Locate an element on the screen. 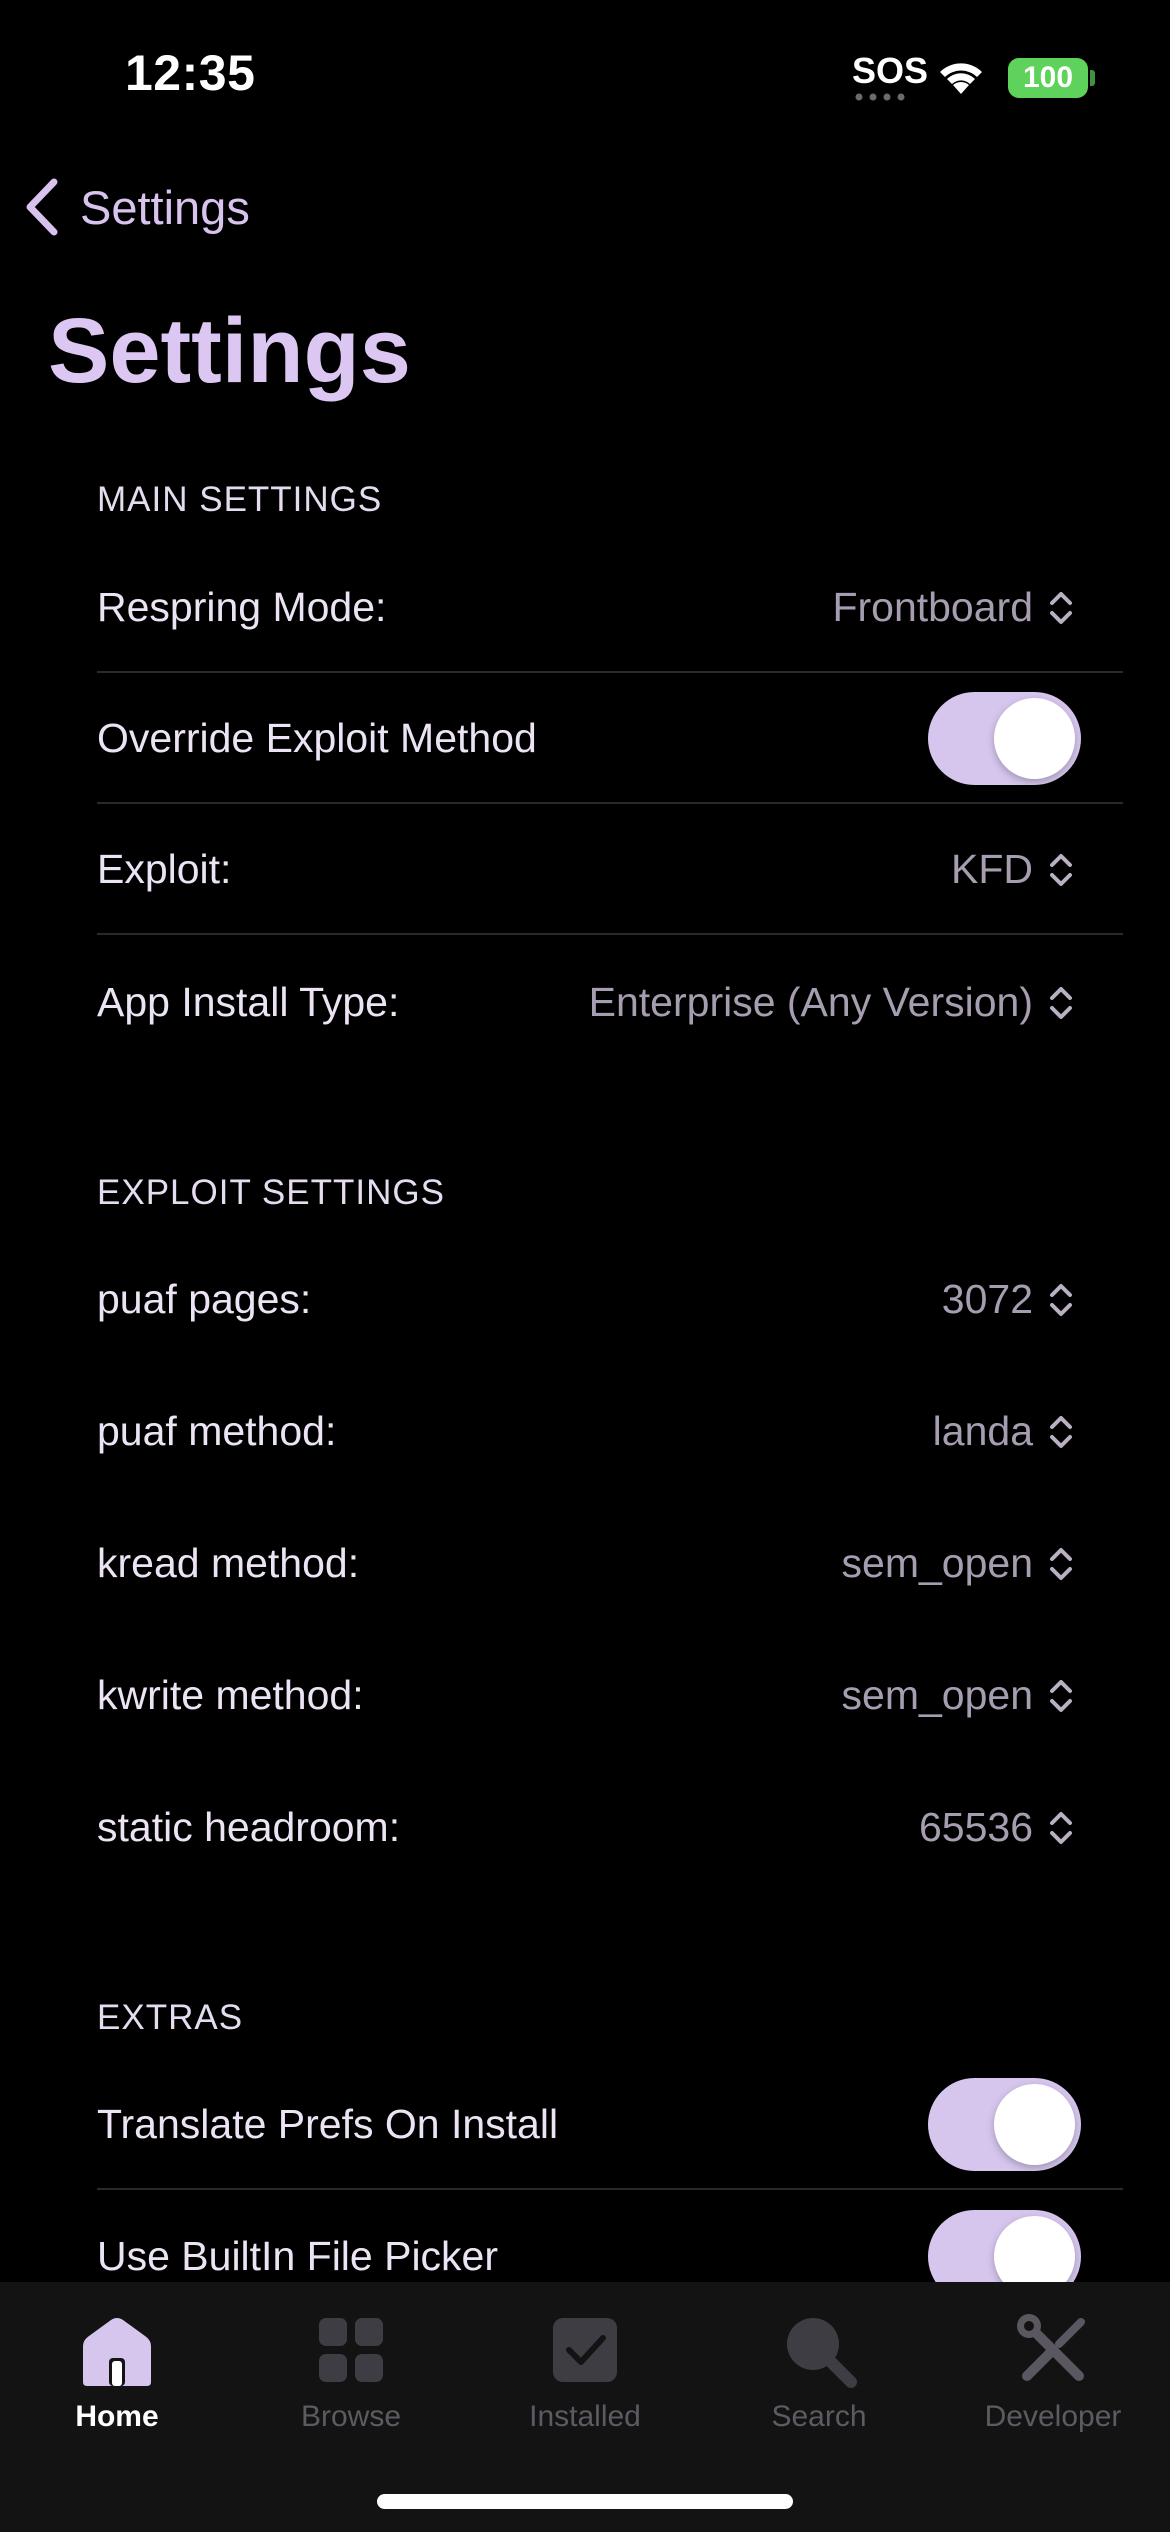 The height and width of the screenshot is (2532, 1170). tab-home: Home is located at coordinates (117, 2376).